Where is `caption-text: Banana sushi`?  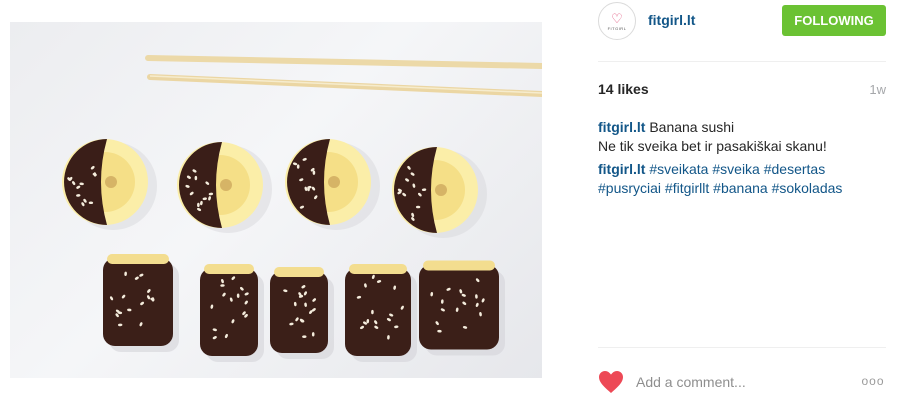
caption-text: Banana sushi is located at coordinates (692, 127).